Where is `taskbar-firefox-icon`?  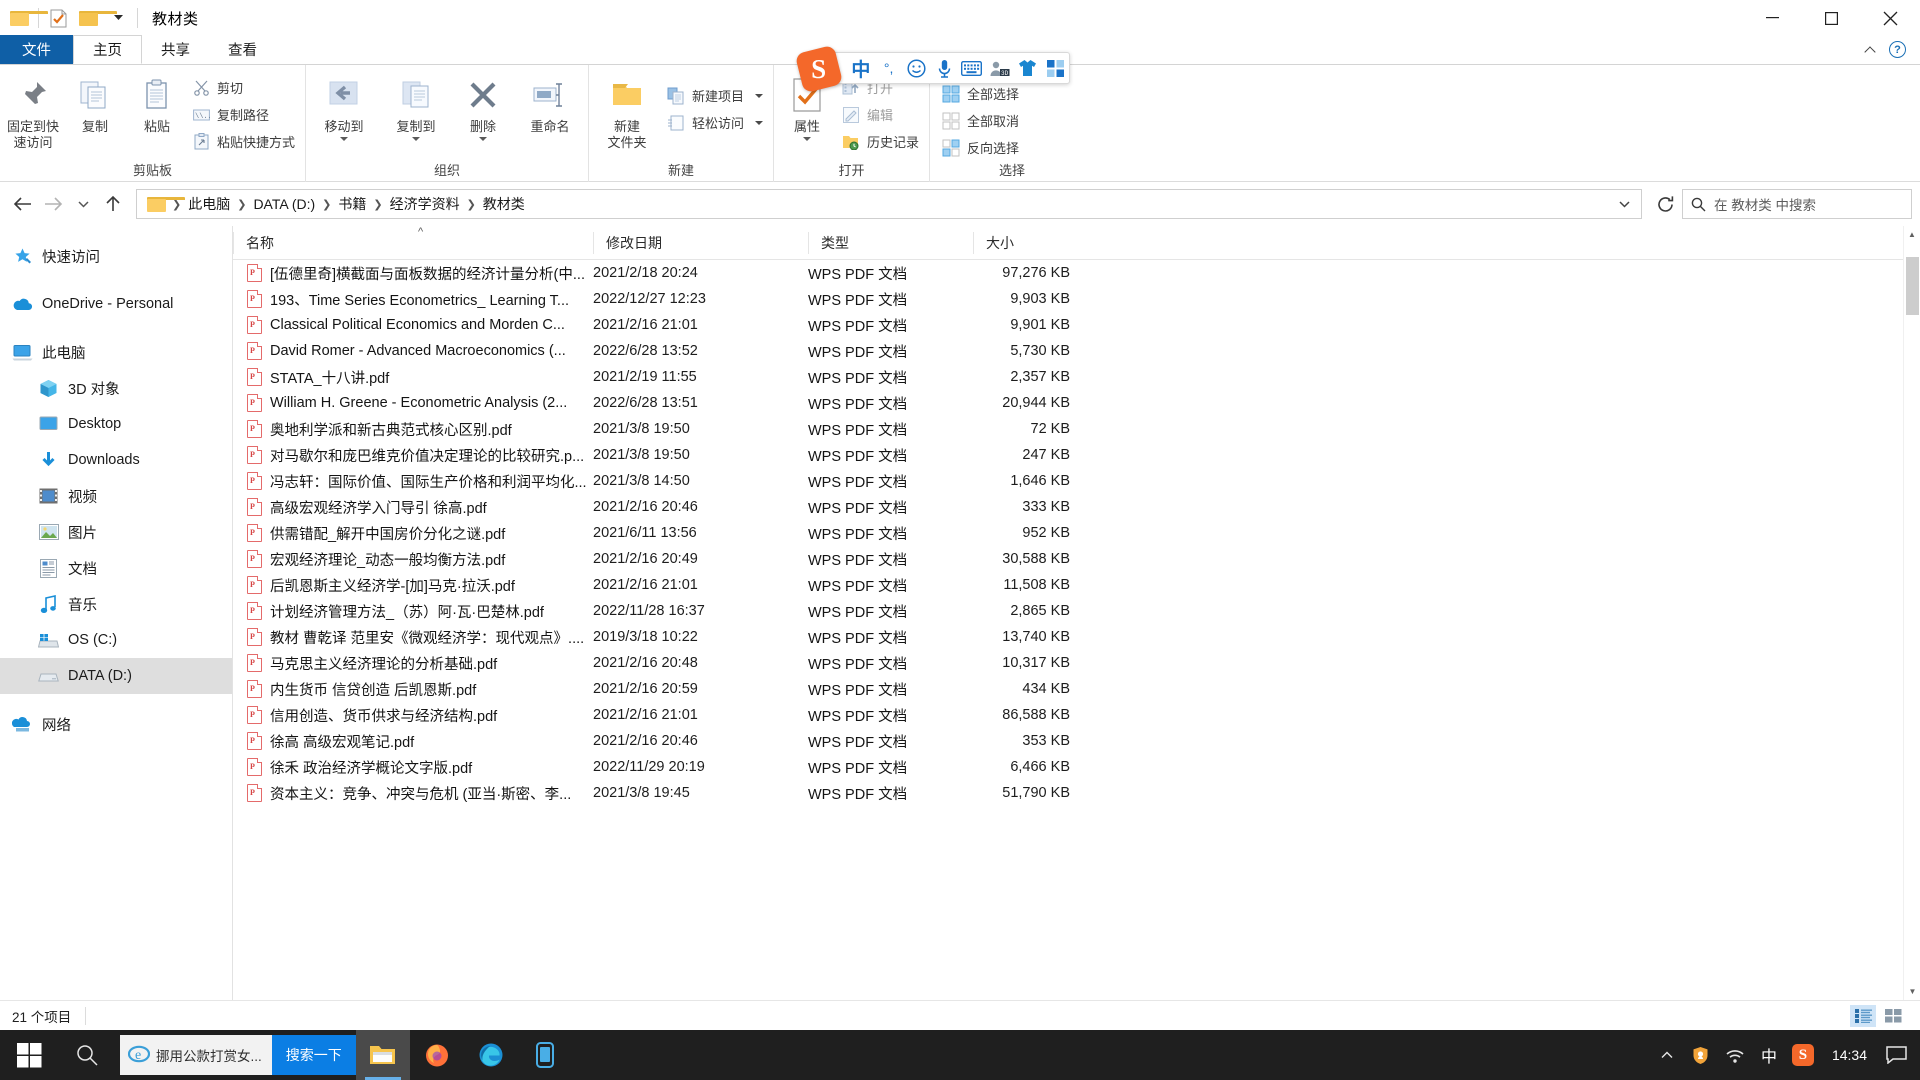
taskbar-firefox-icon is located at coordinates (437, 1055).